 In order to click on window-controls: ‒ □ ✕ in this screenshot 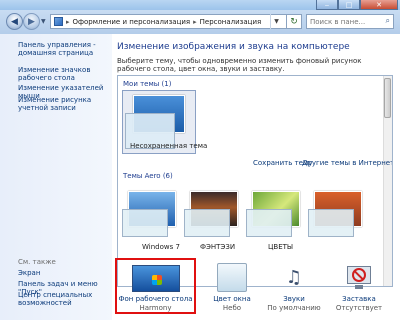, I will do `click(357, 5)`.